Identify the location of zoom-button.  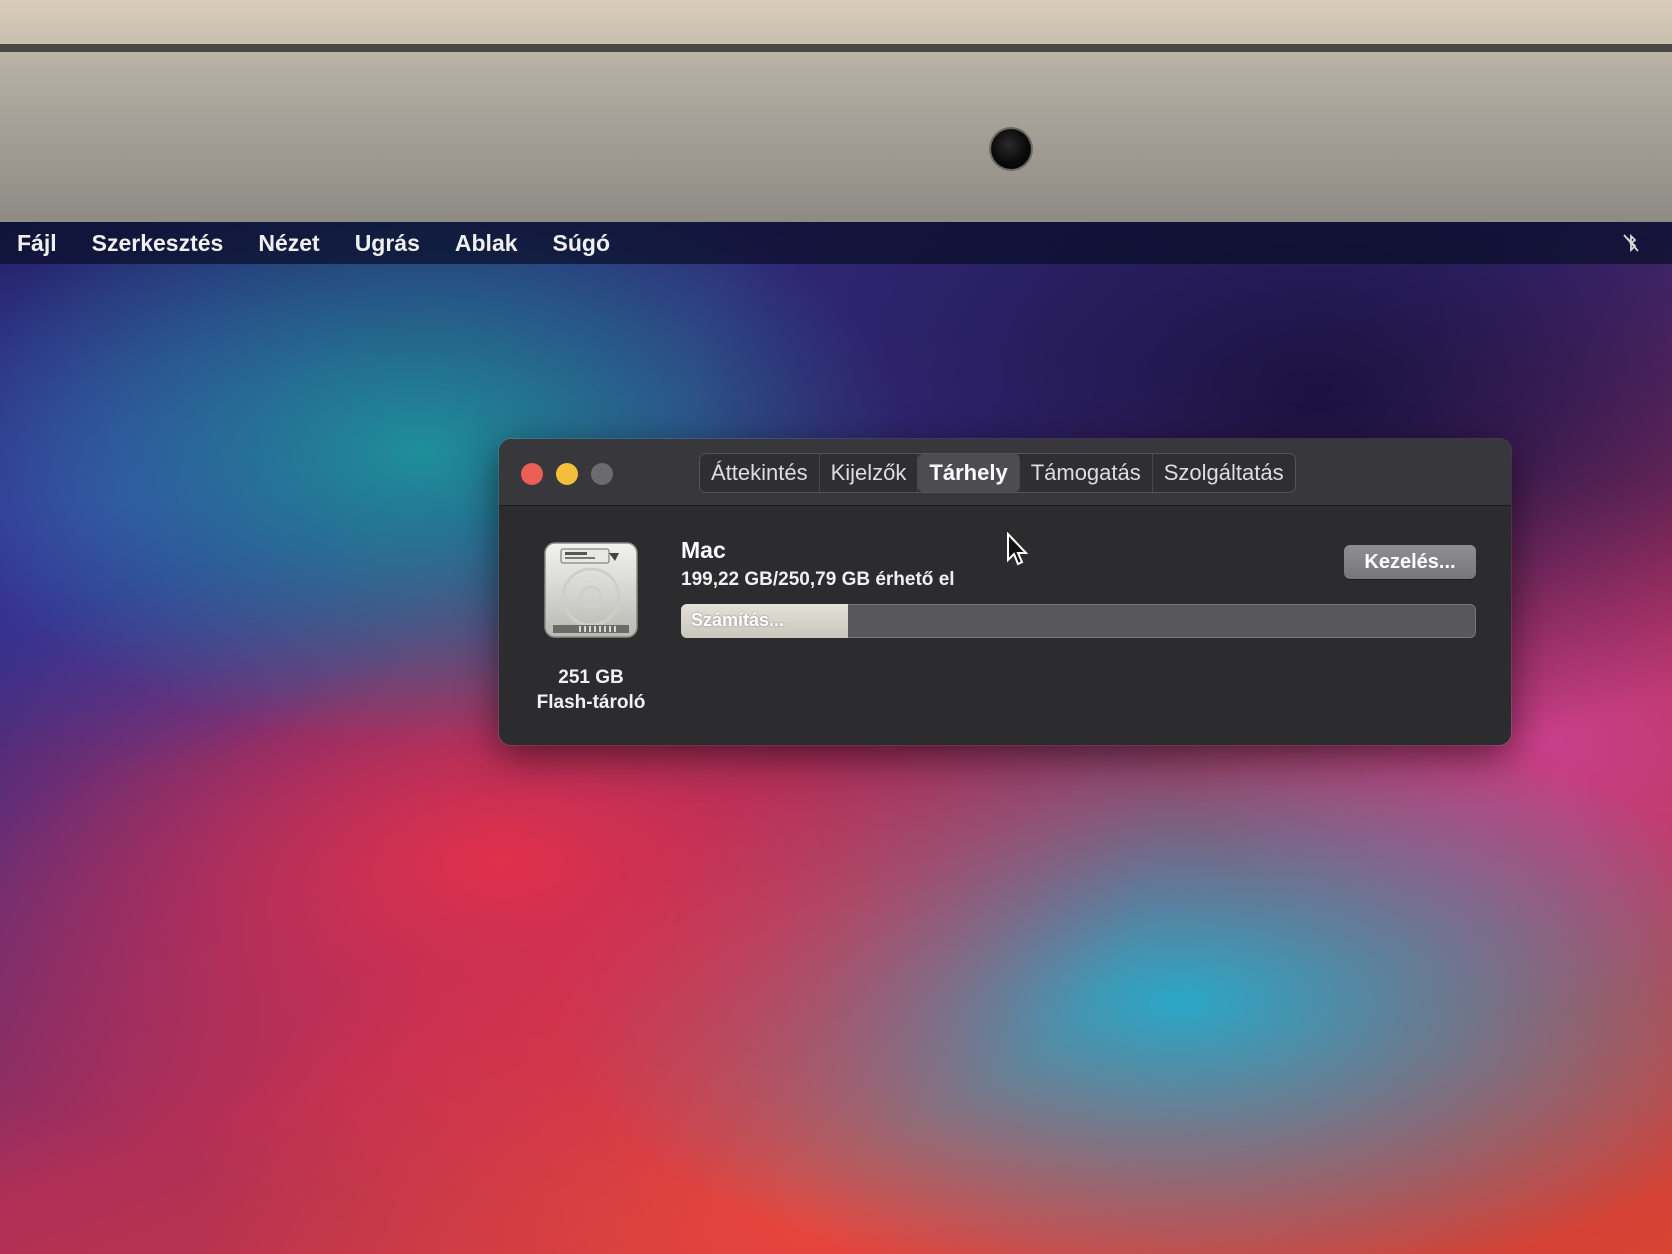
(602, 474).